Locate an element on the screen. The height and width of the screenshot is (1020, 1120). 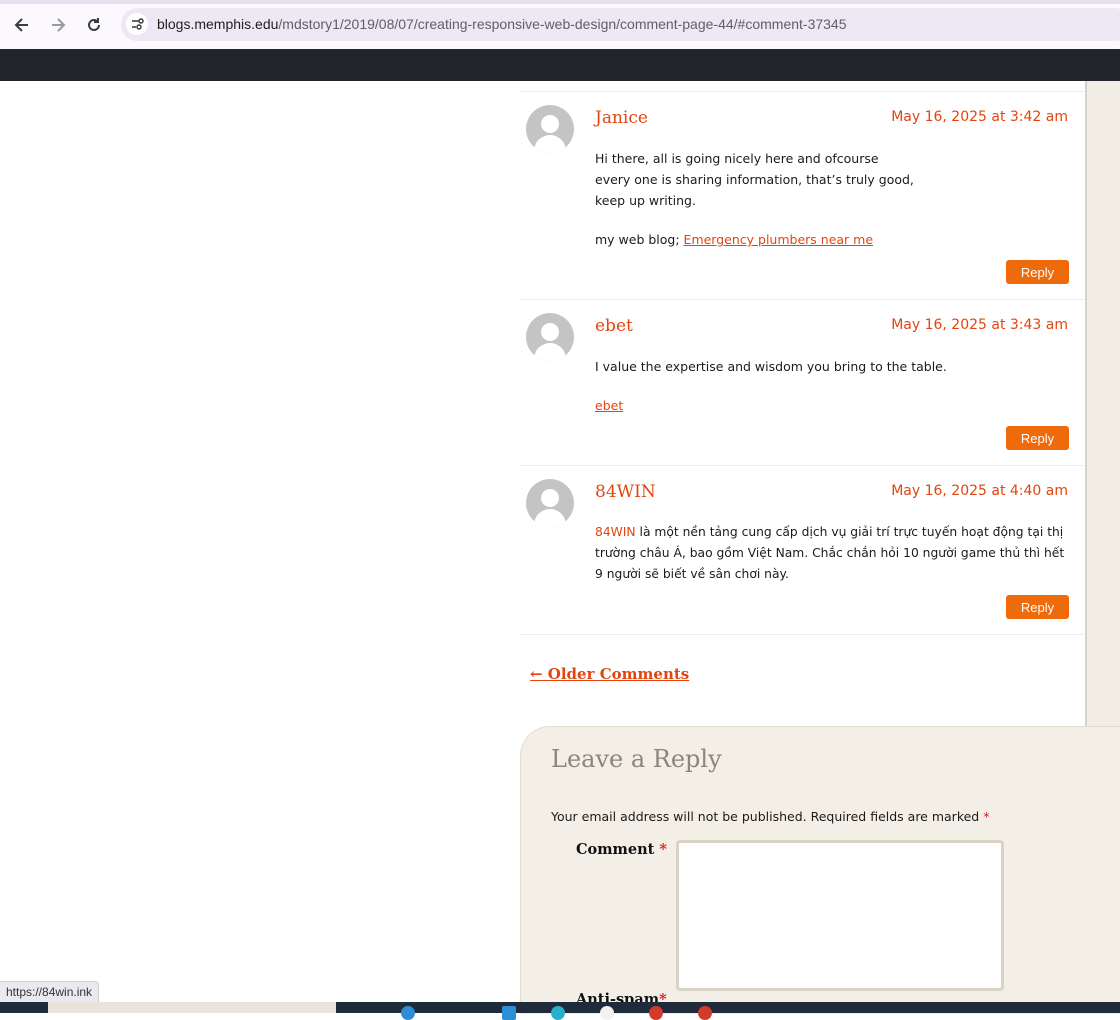
comment-author: ebet is located at coordinates (614, 326).